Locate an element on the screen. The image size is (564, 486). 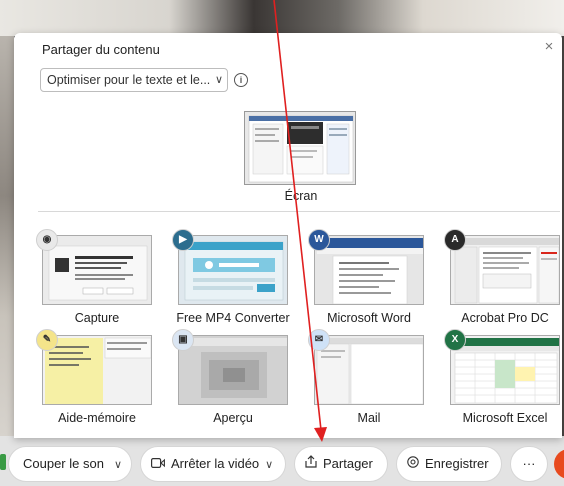
app-label: Aperçu is located at coordinates (233, 418).